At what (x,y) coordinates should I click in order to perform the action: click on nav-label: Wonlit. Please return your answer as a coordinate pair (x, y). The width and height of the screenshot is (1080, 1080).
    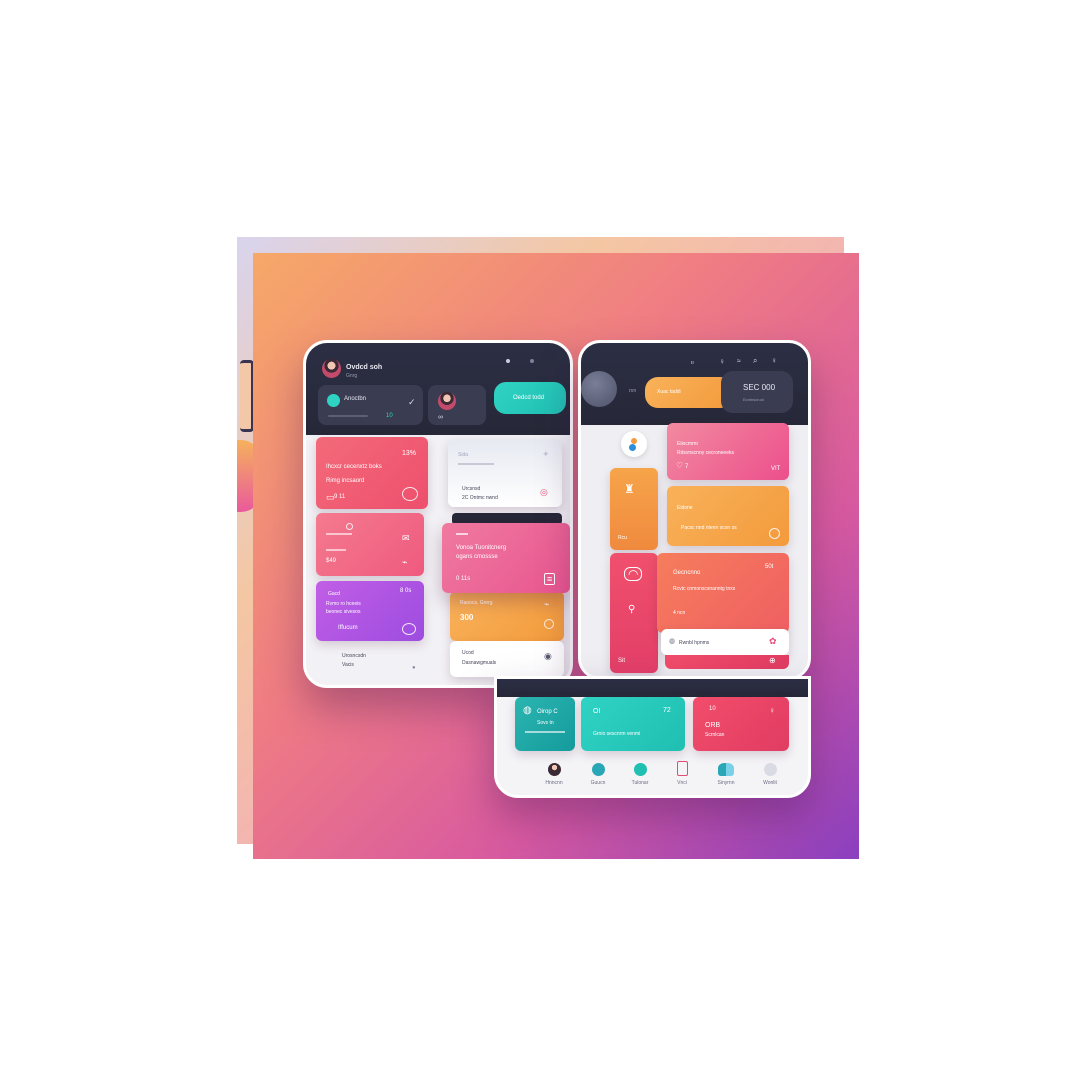
    Looking at the image, I should click on (770, 783).